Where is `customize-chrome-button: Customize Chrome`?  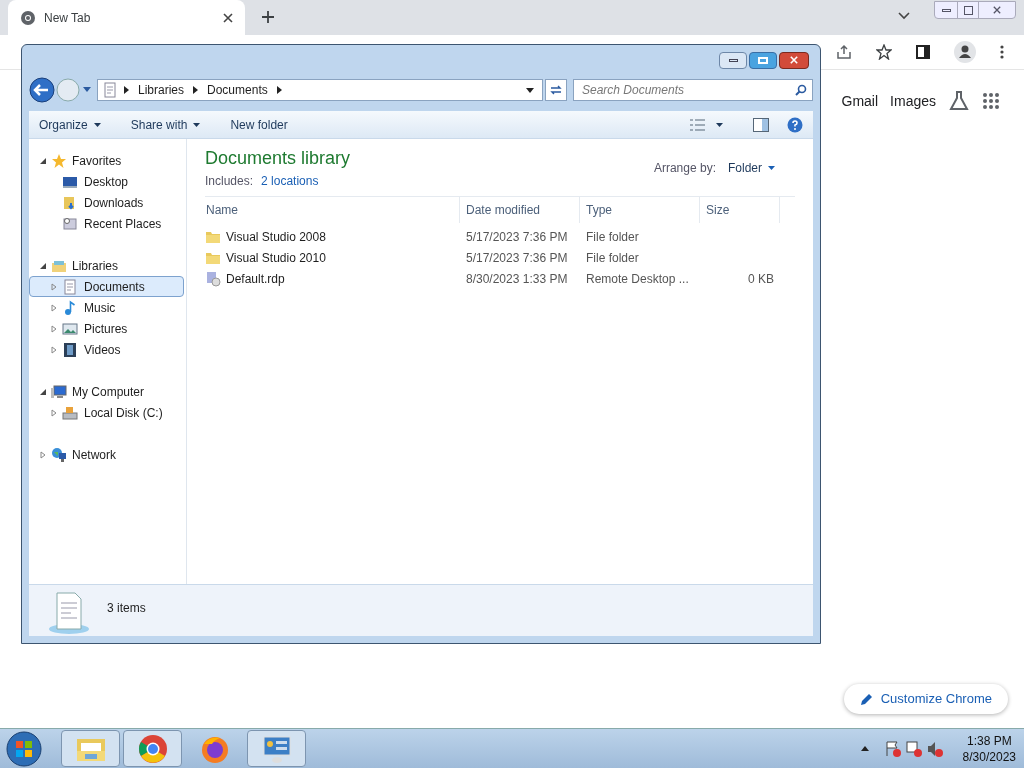
customize-chrome-button: Customize Chrome is located at coordinates (925, 699).